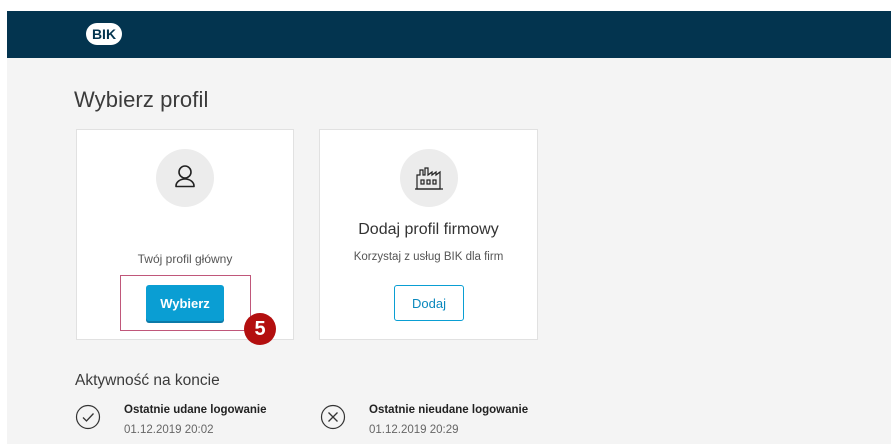  Describe the element at coordinates (428, 229) in the screenshot. I see `business-card-title: Dodaj profil firmowy` at that location.